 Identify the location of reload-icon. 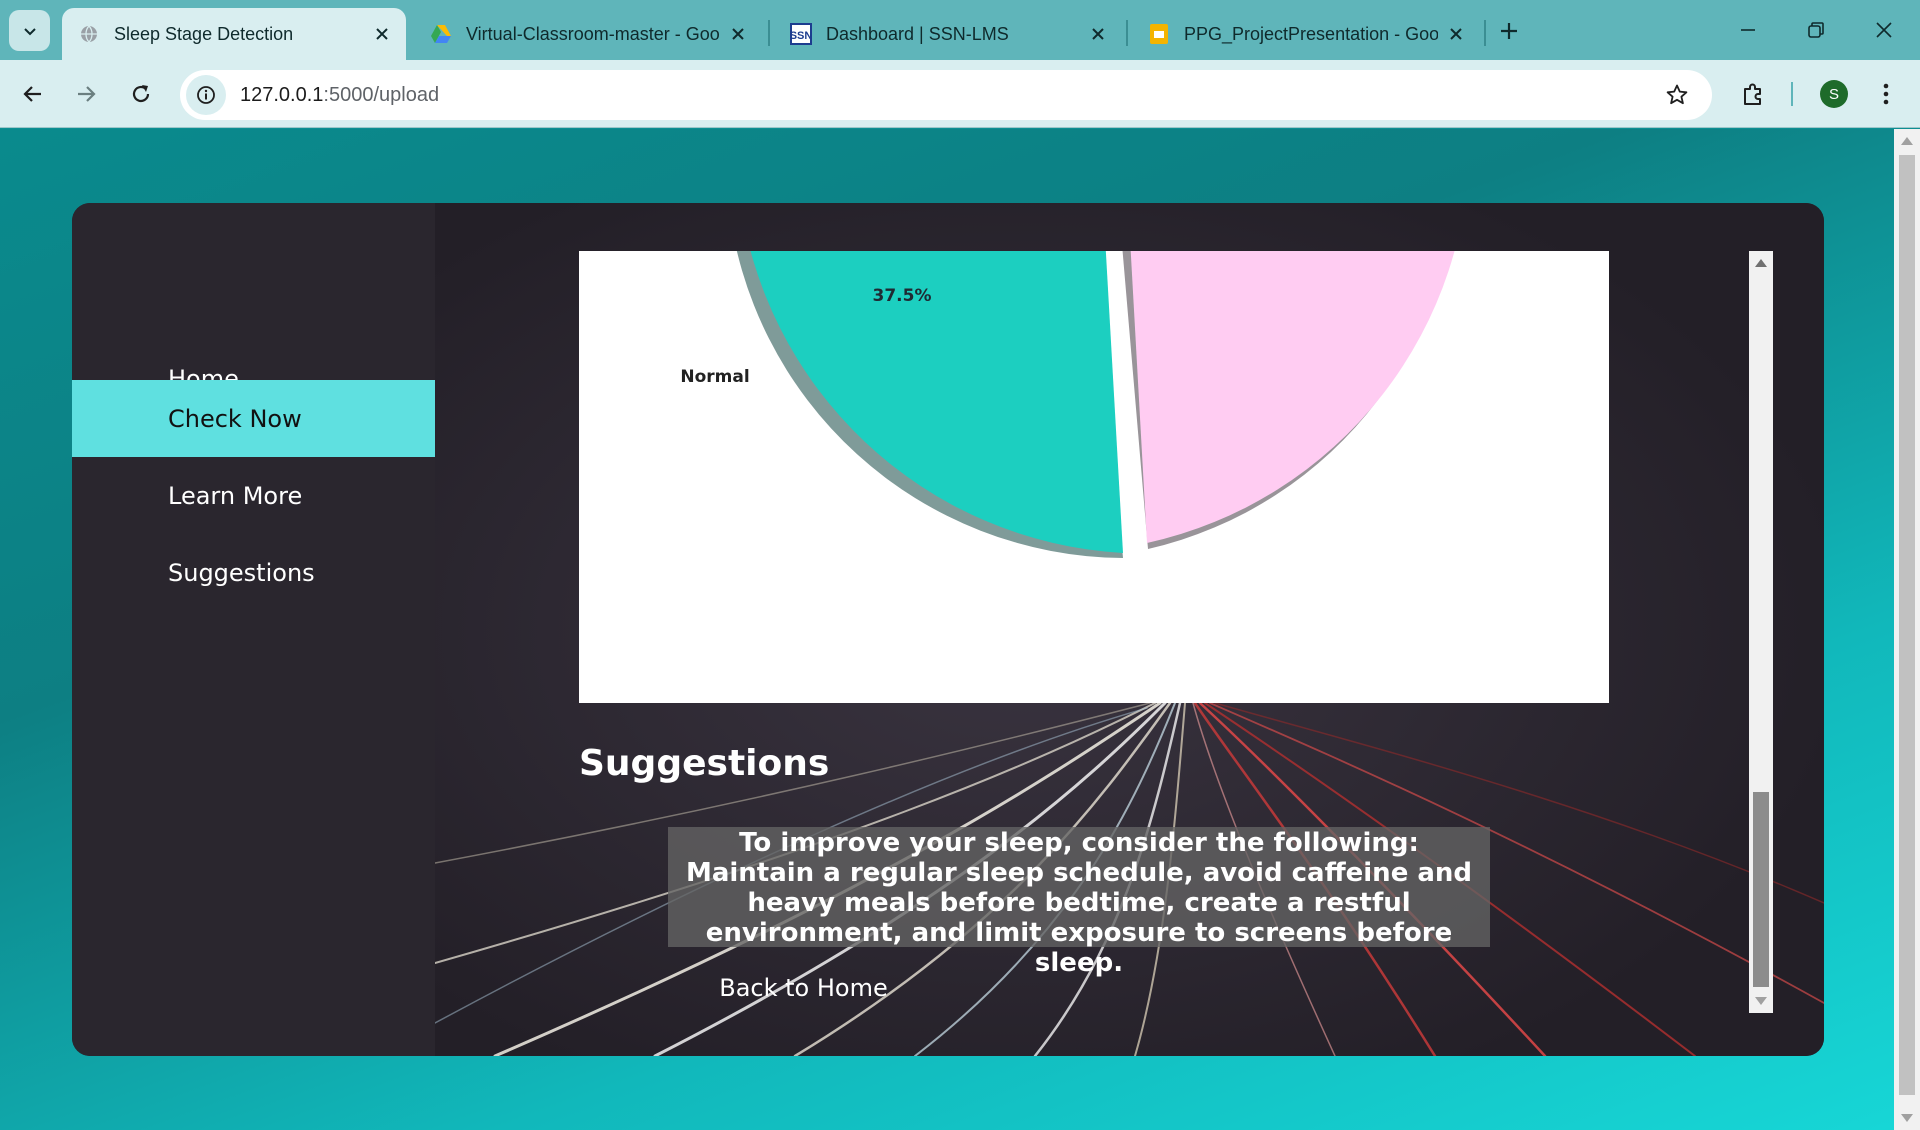
(141, 94).